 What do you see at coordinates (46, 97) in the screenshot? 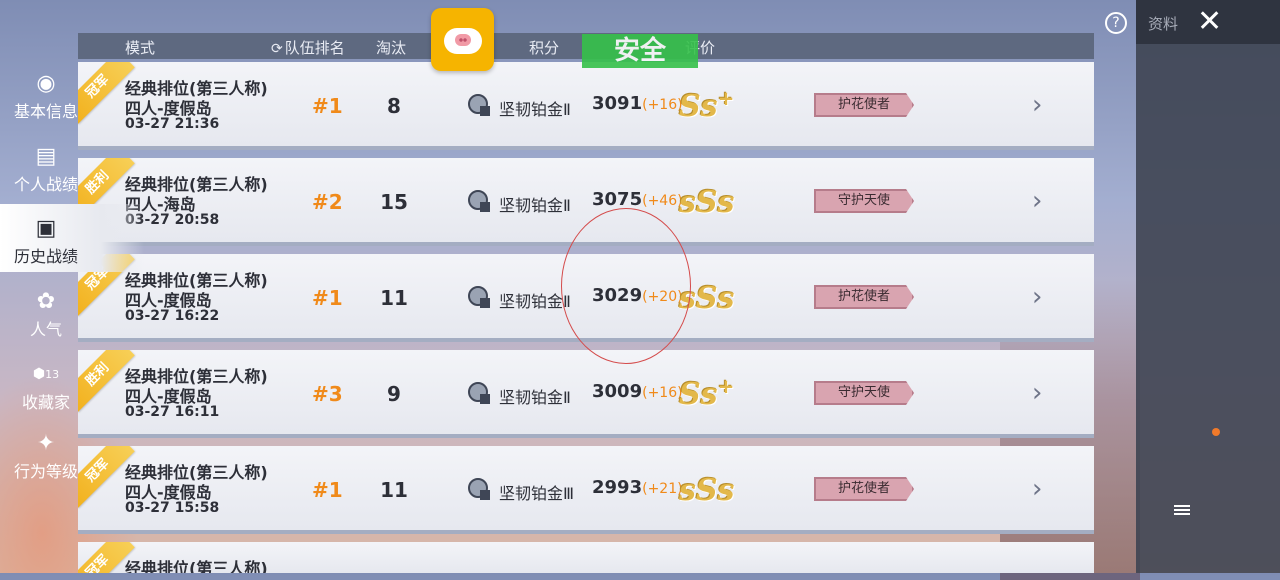
I see `sidebar-item-basic-info: ◉ 基本信息` at bounding box center [46, 97].